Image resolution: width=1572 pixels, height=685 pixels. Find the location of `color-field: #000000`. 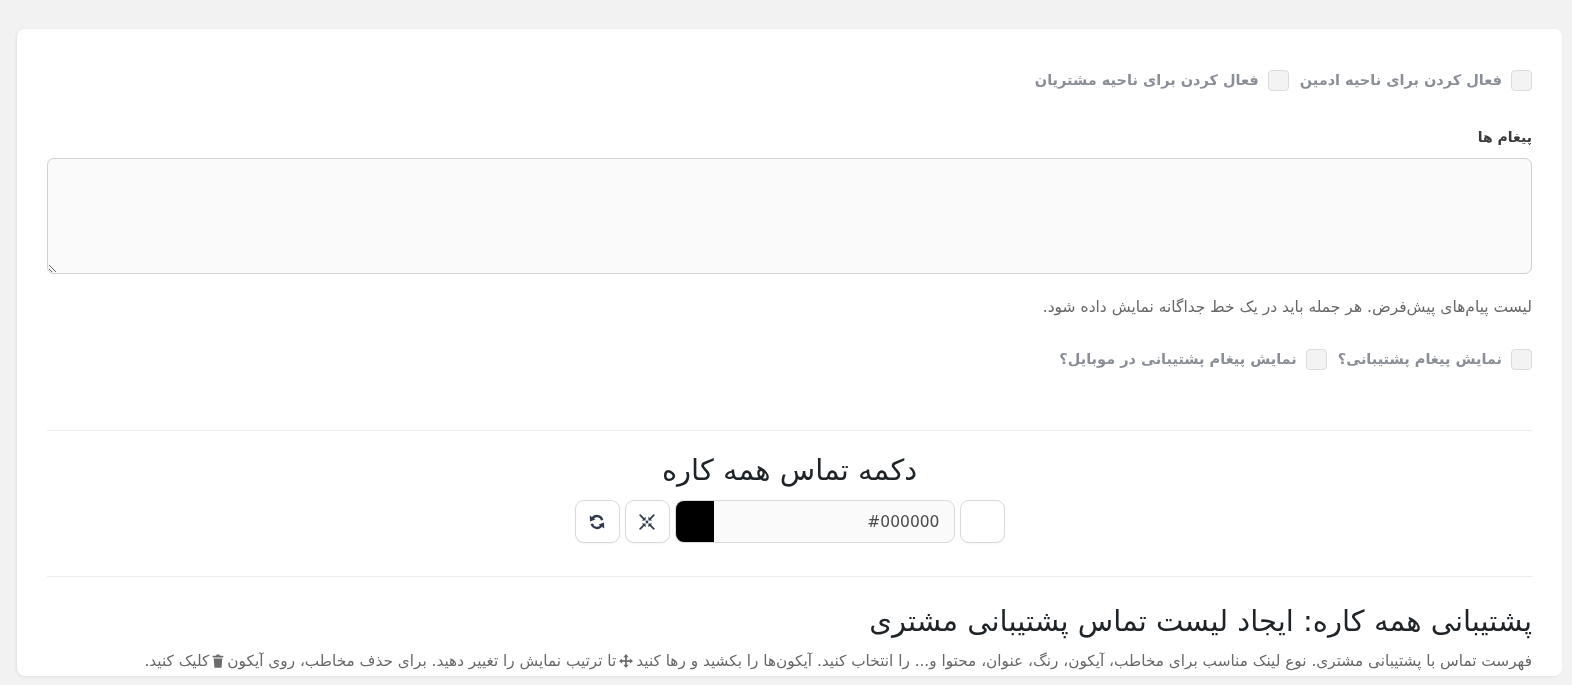

color-field: #000000 is located at coordinates (814, 521).